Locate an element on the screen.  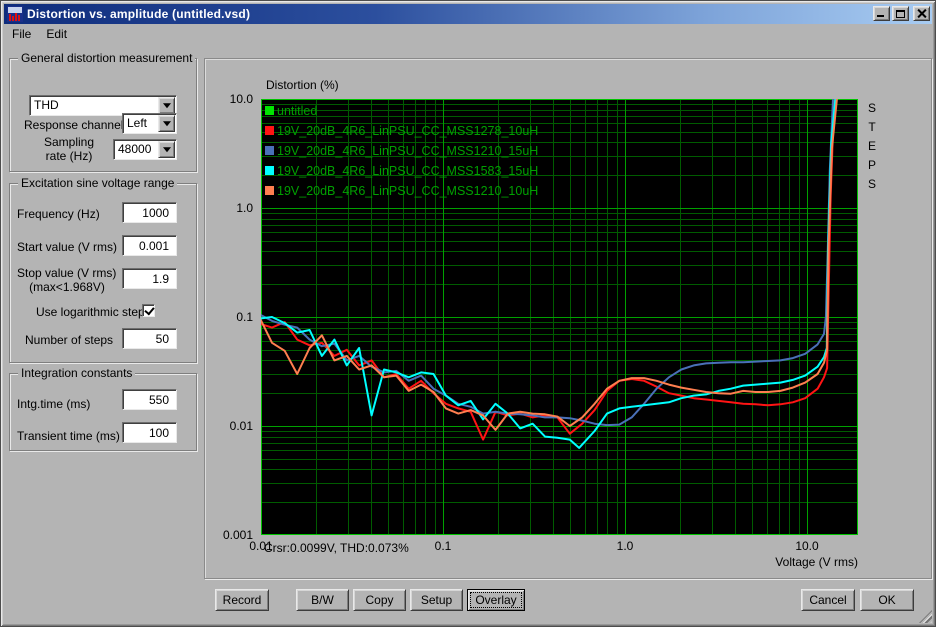
cancel-button: Cancel is located at coordinates (828, 600).